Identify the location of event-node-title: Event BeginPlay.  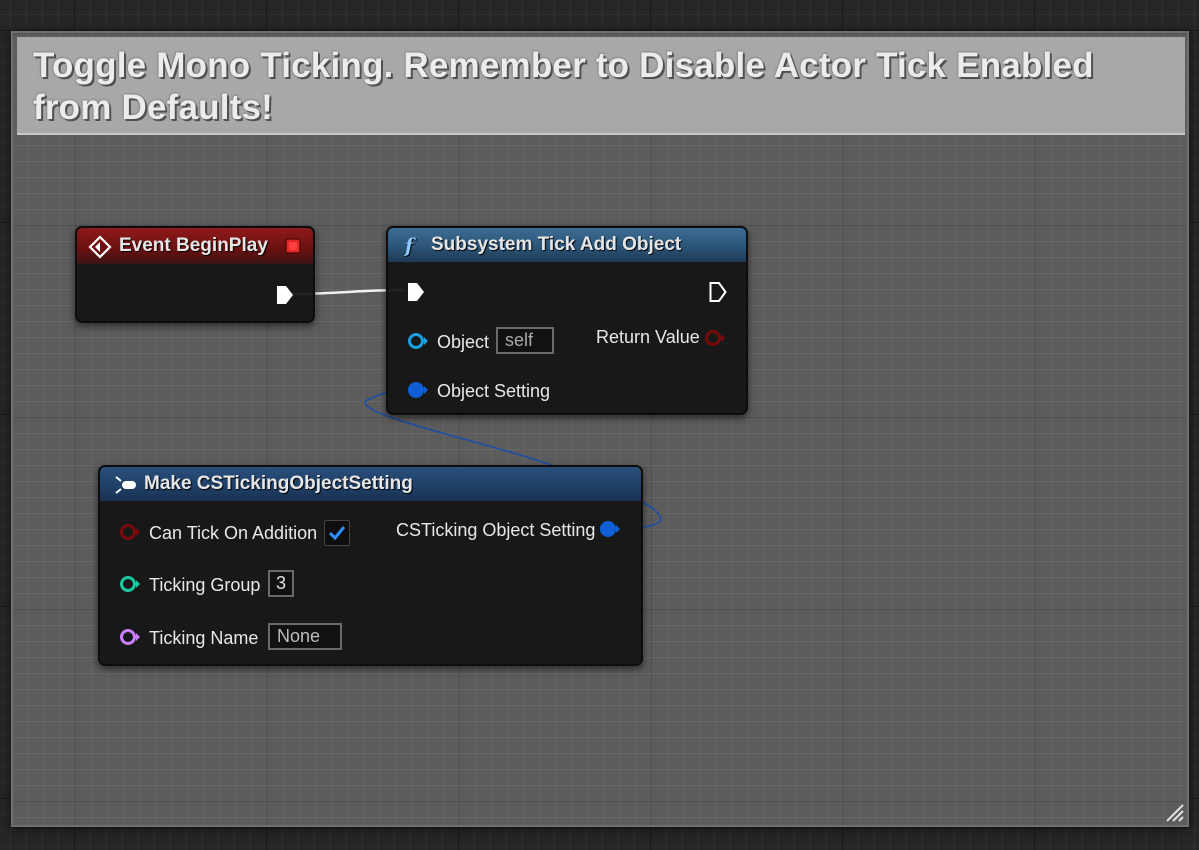
(193, 245).